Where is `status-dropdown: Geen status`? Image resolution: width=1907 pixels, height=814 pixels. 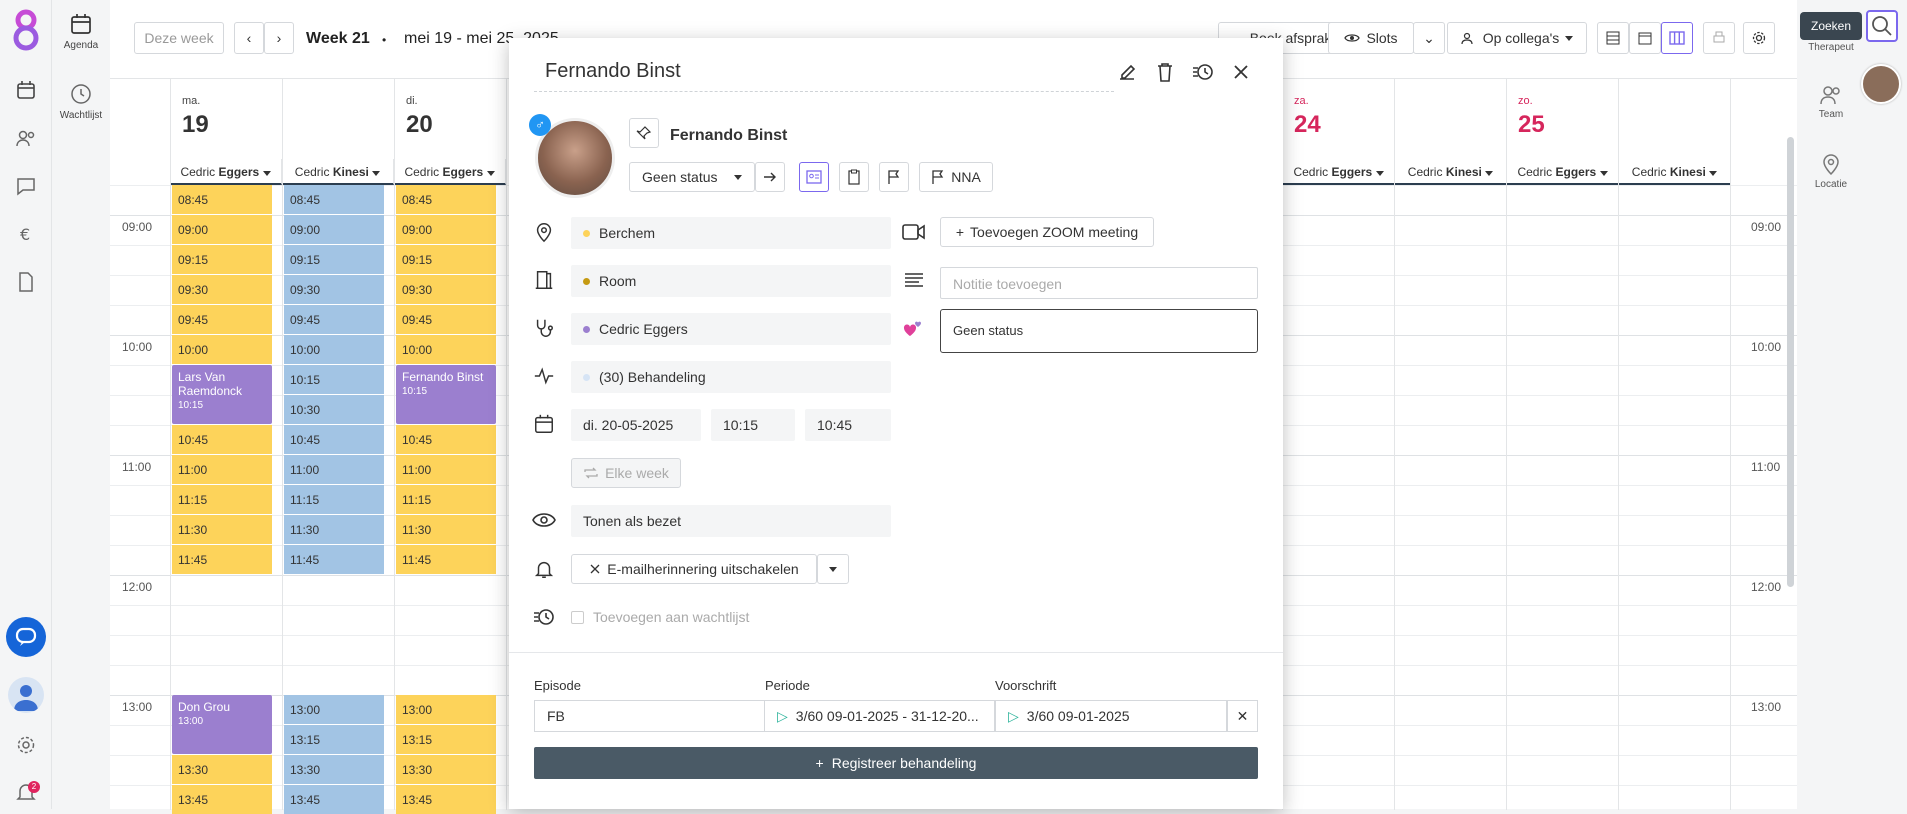 status-dropdown: Geen status is located at coordinates (692, 177).